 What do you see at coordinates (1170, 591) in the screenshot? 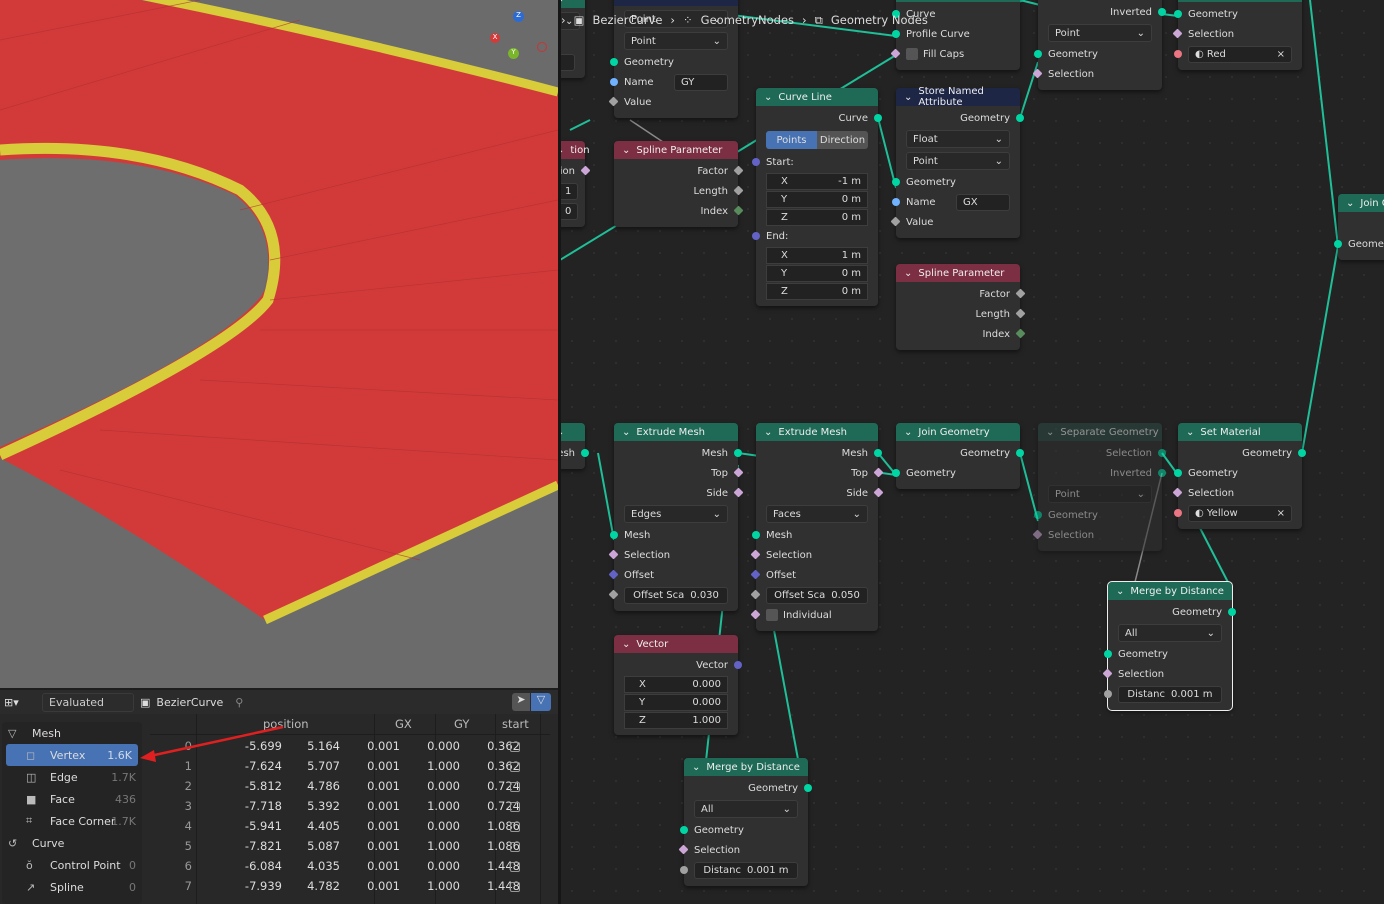
I see `node-header: ⌄ Merge by Distance` at bounding box center [1170, 591].